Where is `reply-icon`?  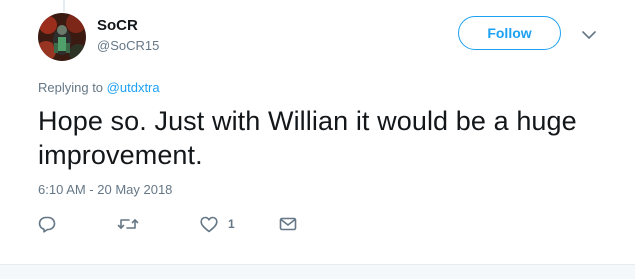 reply-icon is located at coordinates (47, 224).